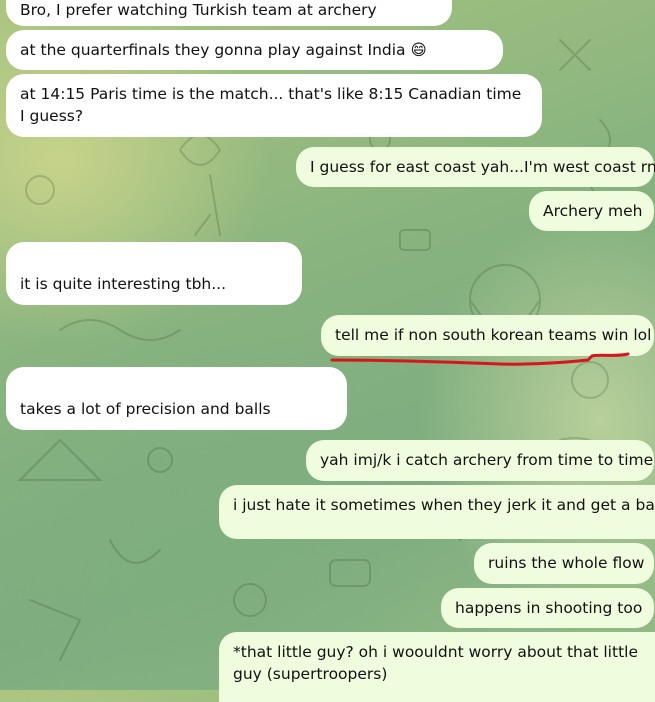  I want to click on message-text: ruins the whole flow, so click(566, 563).